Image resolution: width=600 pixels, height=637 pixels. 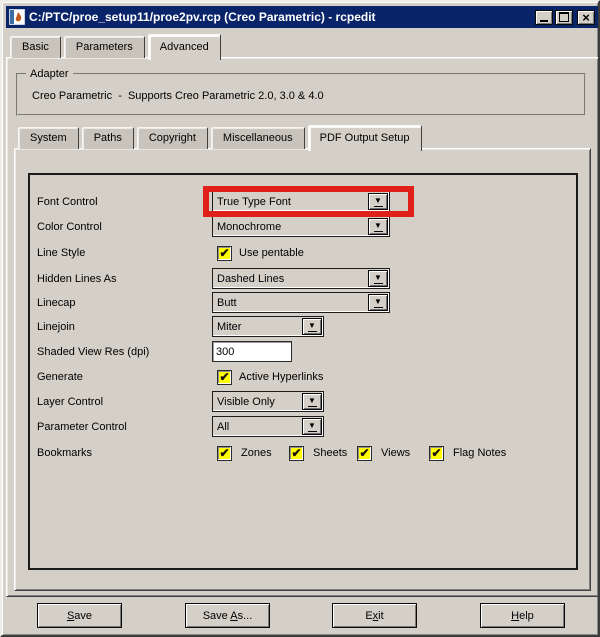 I want to click on tab-system: System, so click(x=48, y=138).